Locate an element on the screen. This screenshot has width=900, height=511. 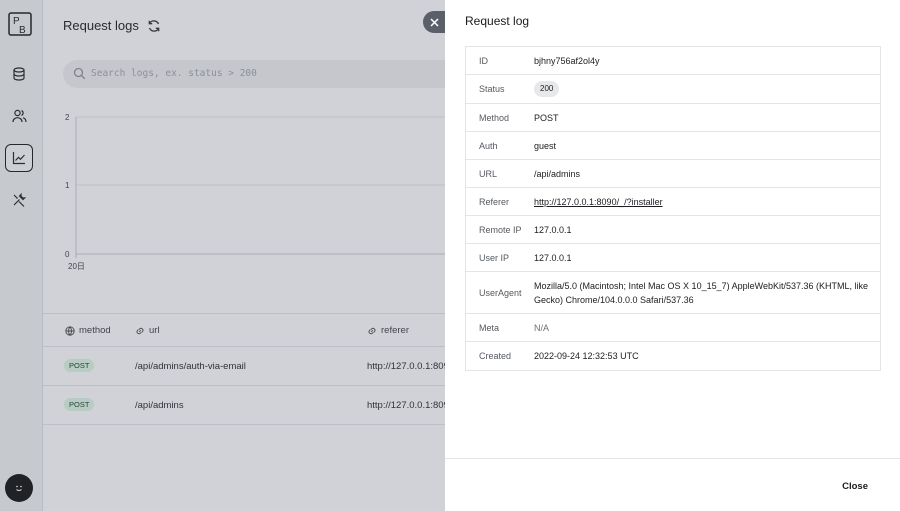
panel-footer: Close is located at coordinates (672, 484).